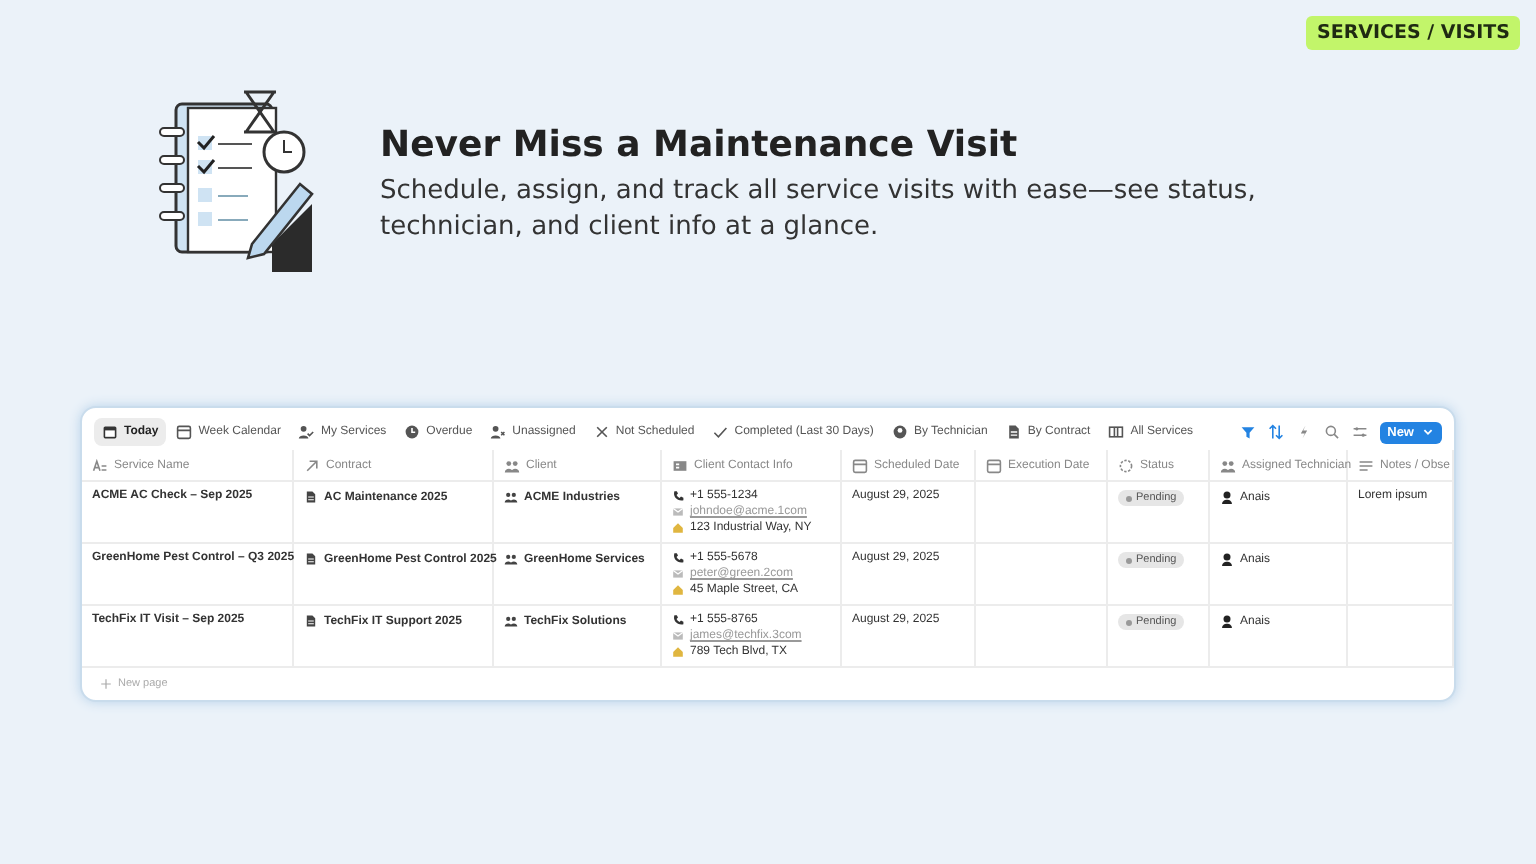 The width and height of the screenshot is (1536, 864). Describe the element at coordinates (1116, 432) in the screenshot. I see `table-icon` at that location.